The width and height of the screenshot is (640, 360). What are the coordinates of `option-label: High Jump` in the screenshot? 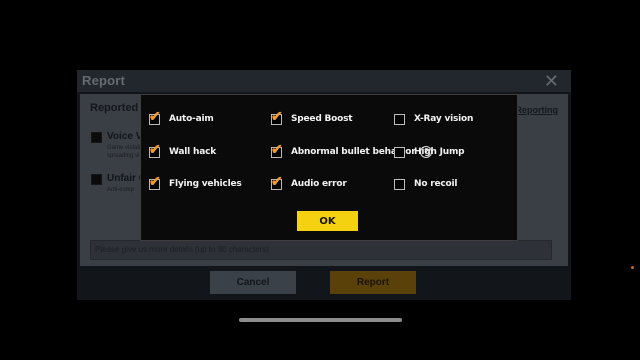 It's located at (439, 152).